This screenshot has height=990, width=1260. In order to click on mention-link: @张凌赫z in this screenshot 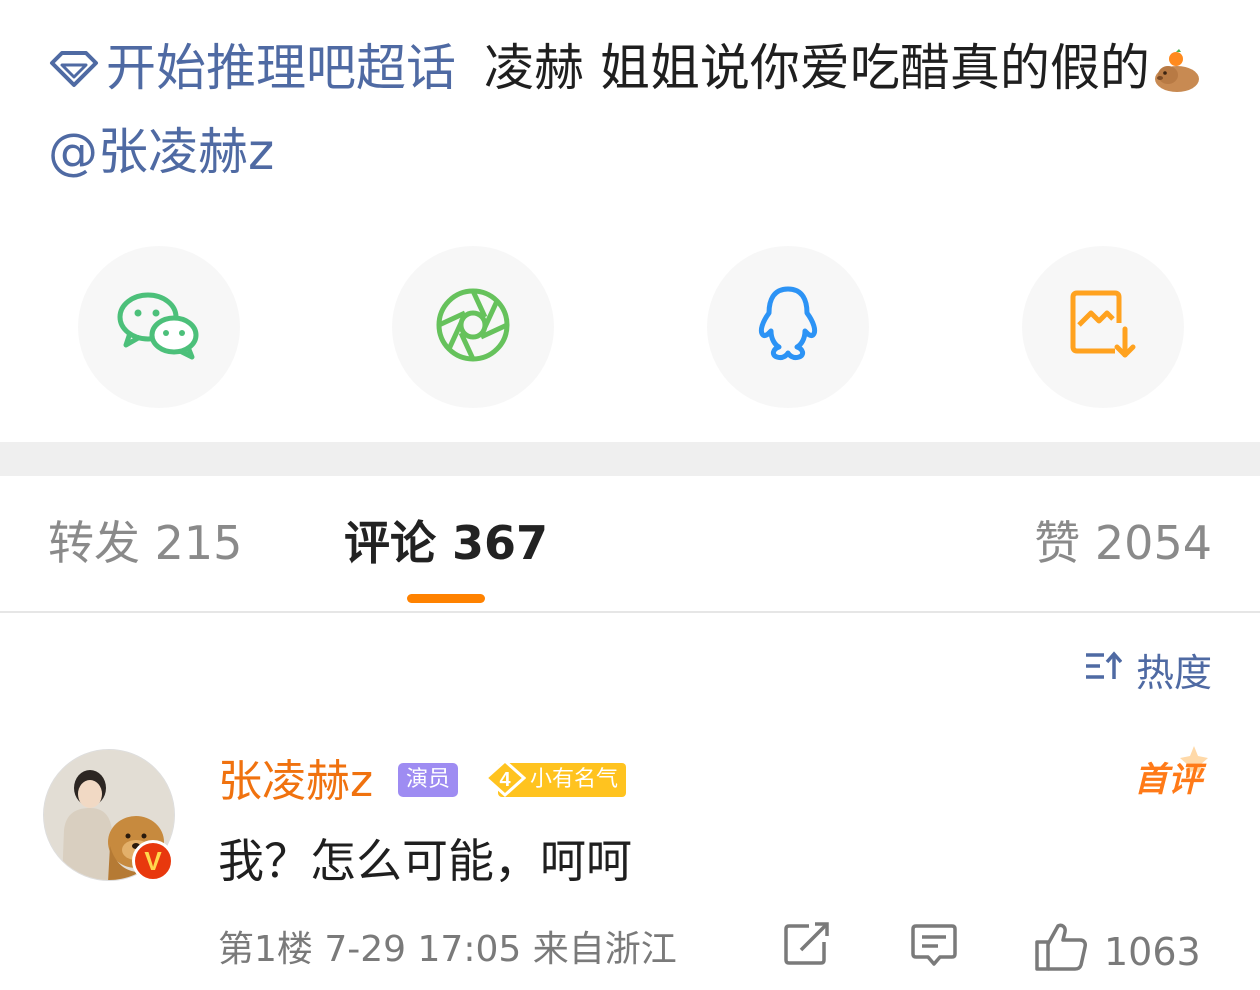, I will do `click(161, 152)`.